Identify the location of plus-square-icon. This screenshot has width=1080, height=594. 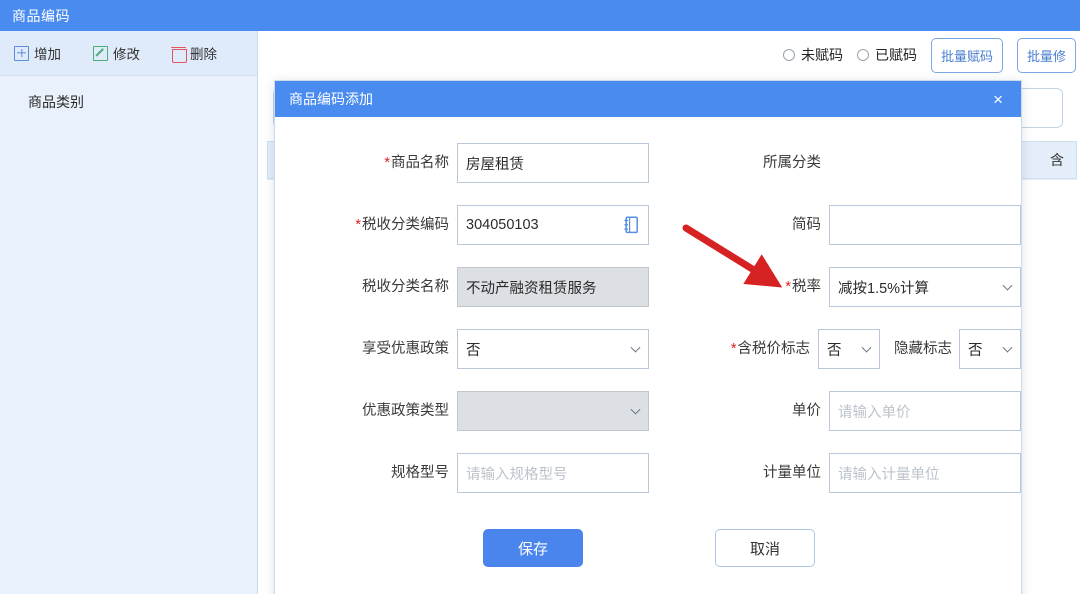
(21, 53).